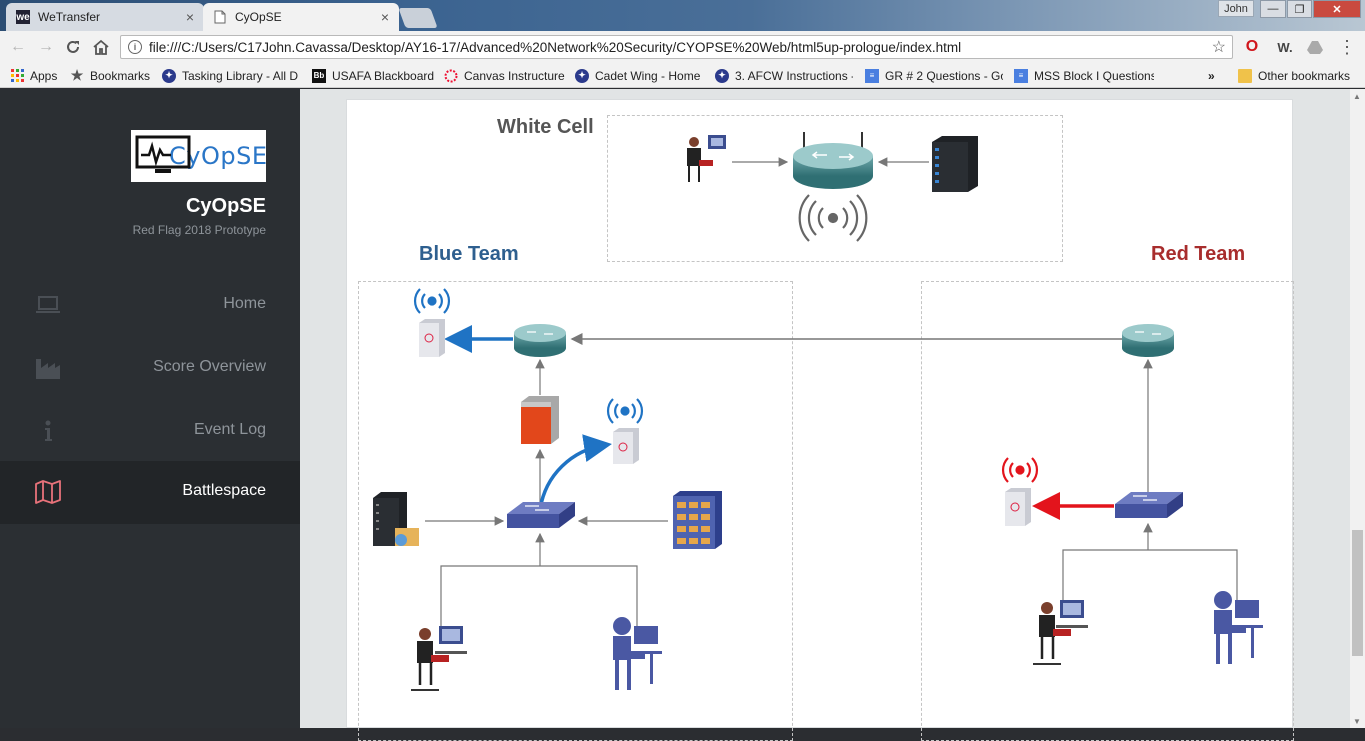 Image resolution: width=1365 pixels, height=741 pixels. Describe the element at coordinates (1273, 9) in the screenshot. I see `minimize-button: —` at that location.